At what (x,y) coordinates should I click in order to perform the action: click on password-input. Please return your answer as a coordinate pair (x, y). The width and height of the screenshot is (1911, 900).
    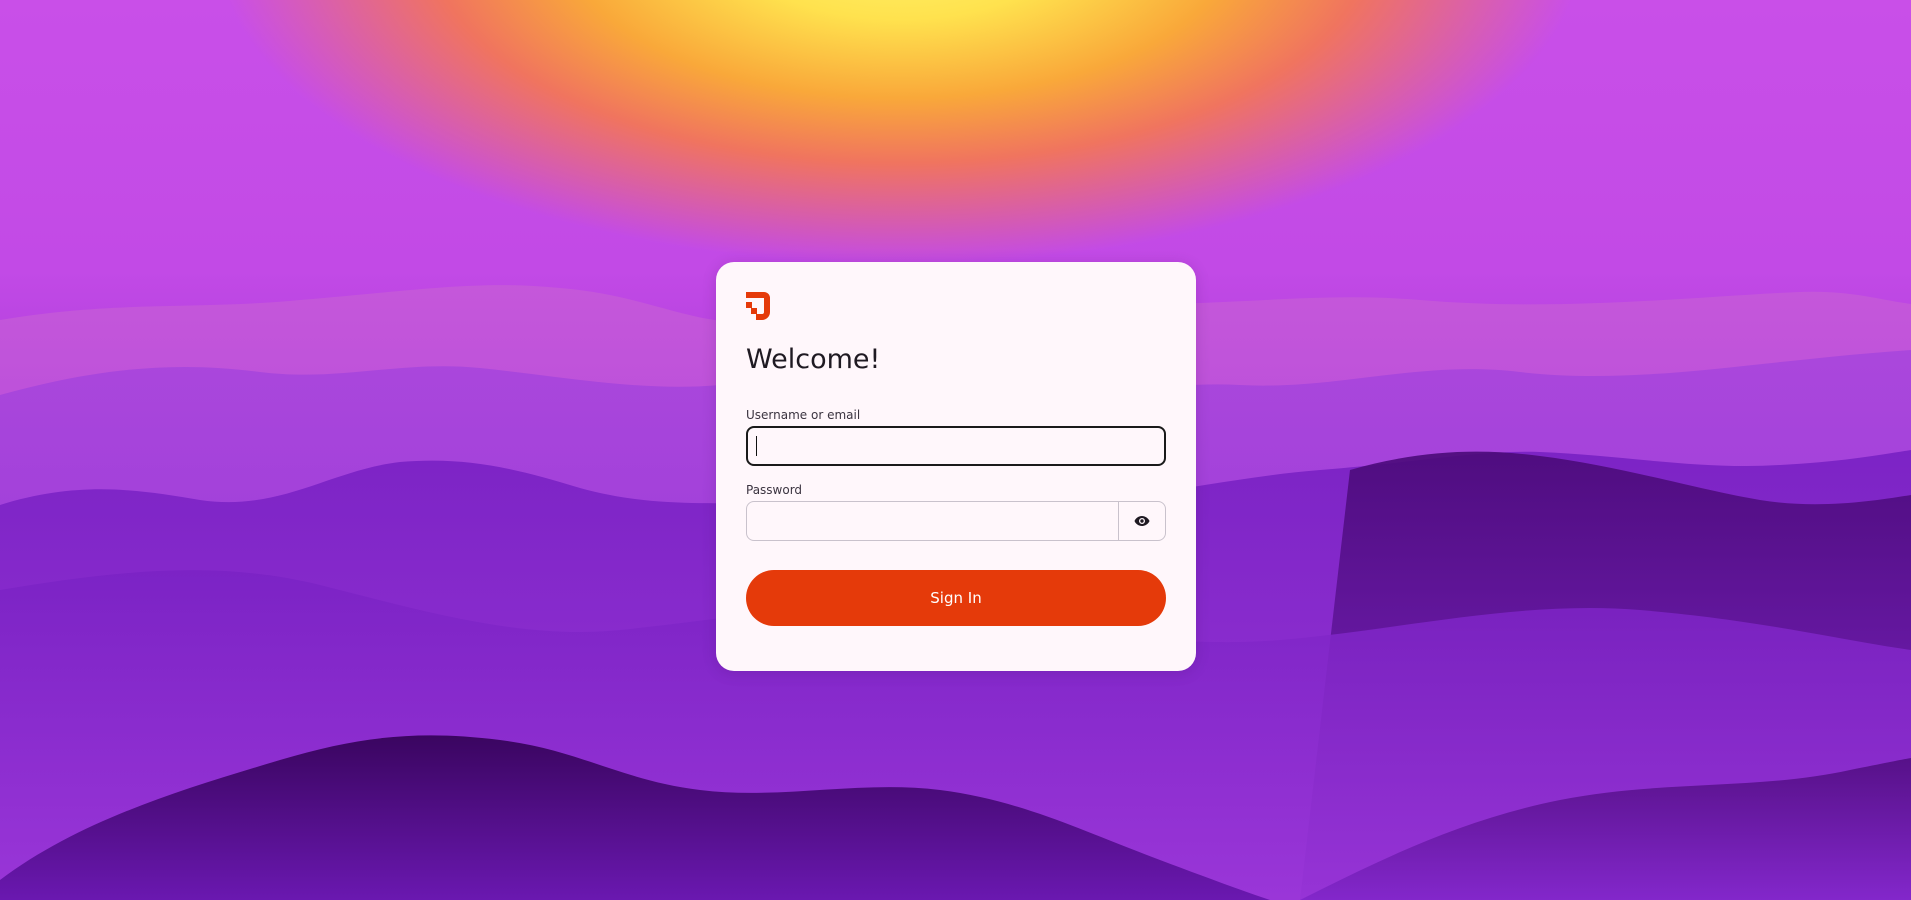
    Looking at the image, I should click on (932, 521).